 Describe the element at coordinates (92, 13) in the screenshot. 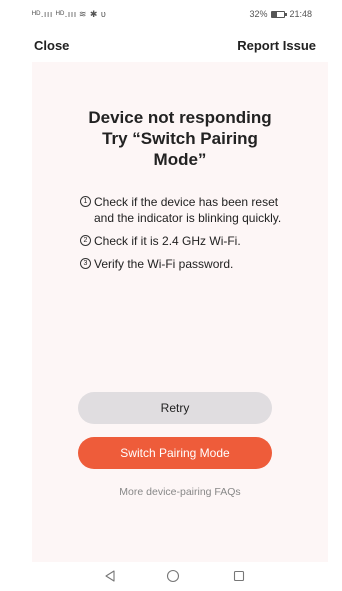

I see `wifi-bluetooth-icons: ≋ ✱ υ` at that location.